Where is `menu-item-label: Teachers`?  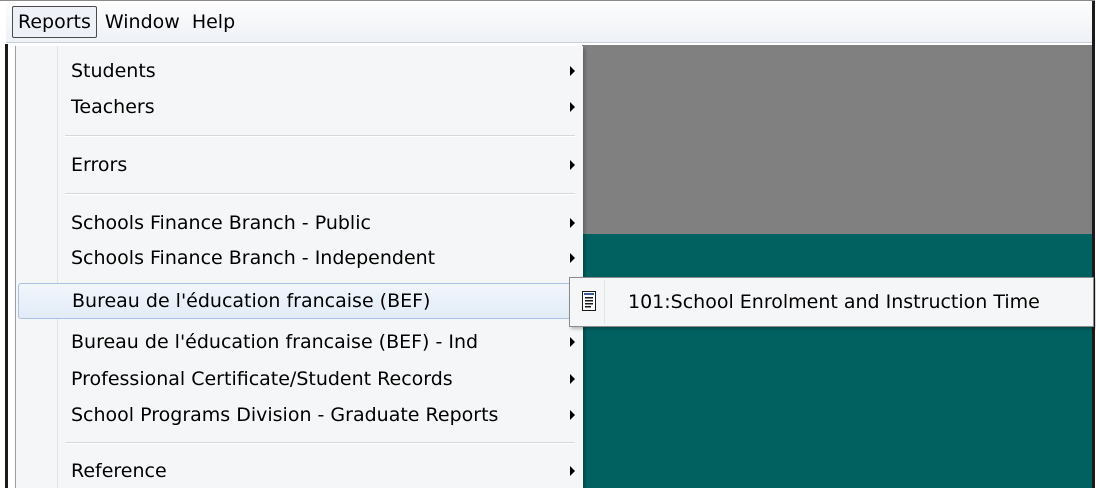
menu-item-label: Teachers is located at coordinates (113, 107).